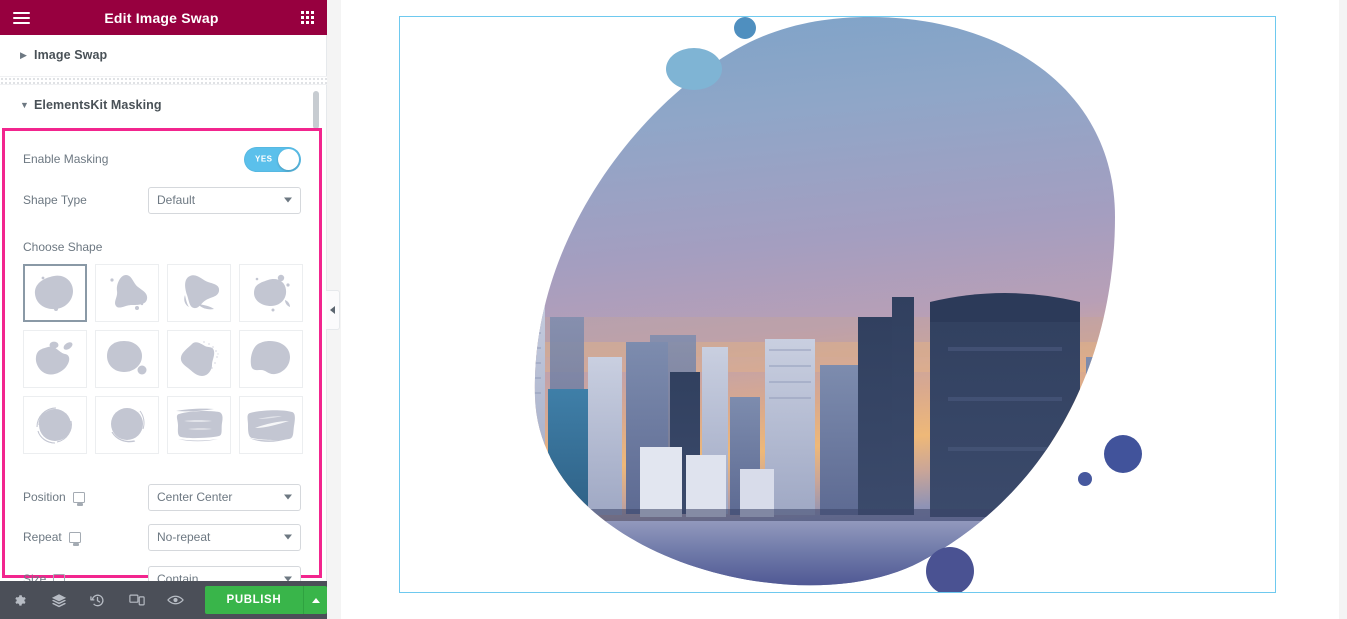 This screenshot has width=1347, height=619. What do you see at coordinates (63, 247) in the screenshot?
I see `choose-shape-label: Choose Shape` at bounding box center [63, 247].